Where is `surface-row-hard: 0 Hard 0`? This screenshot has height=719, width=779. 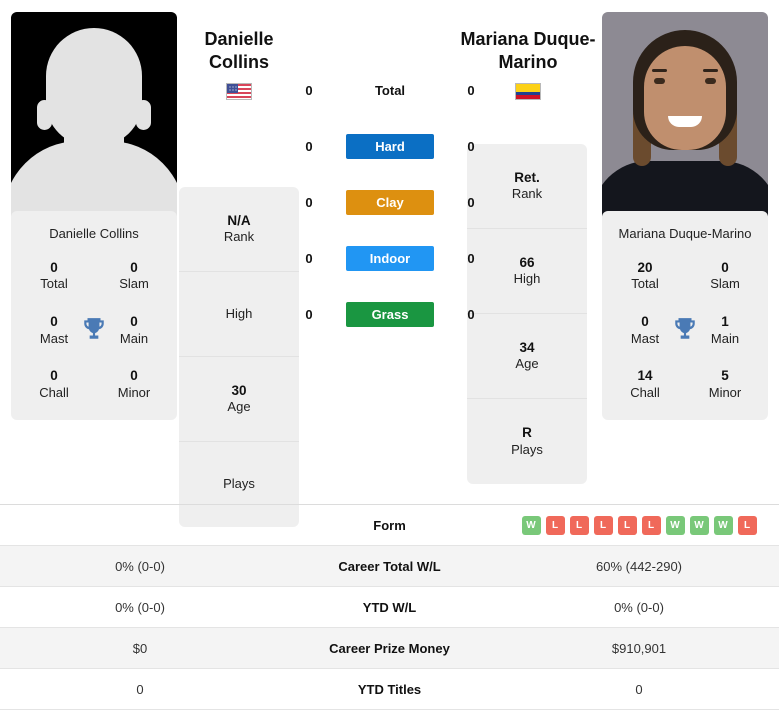 surface-row-hard: 0 Hard 0 is located at coordinates (390, 146).